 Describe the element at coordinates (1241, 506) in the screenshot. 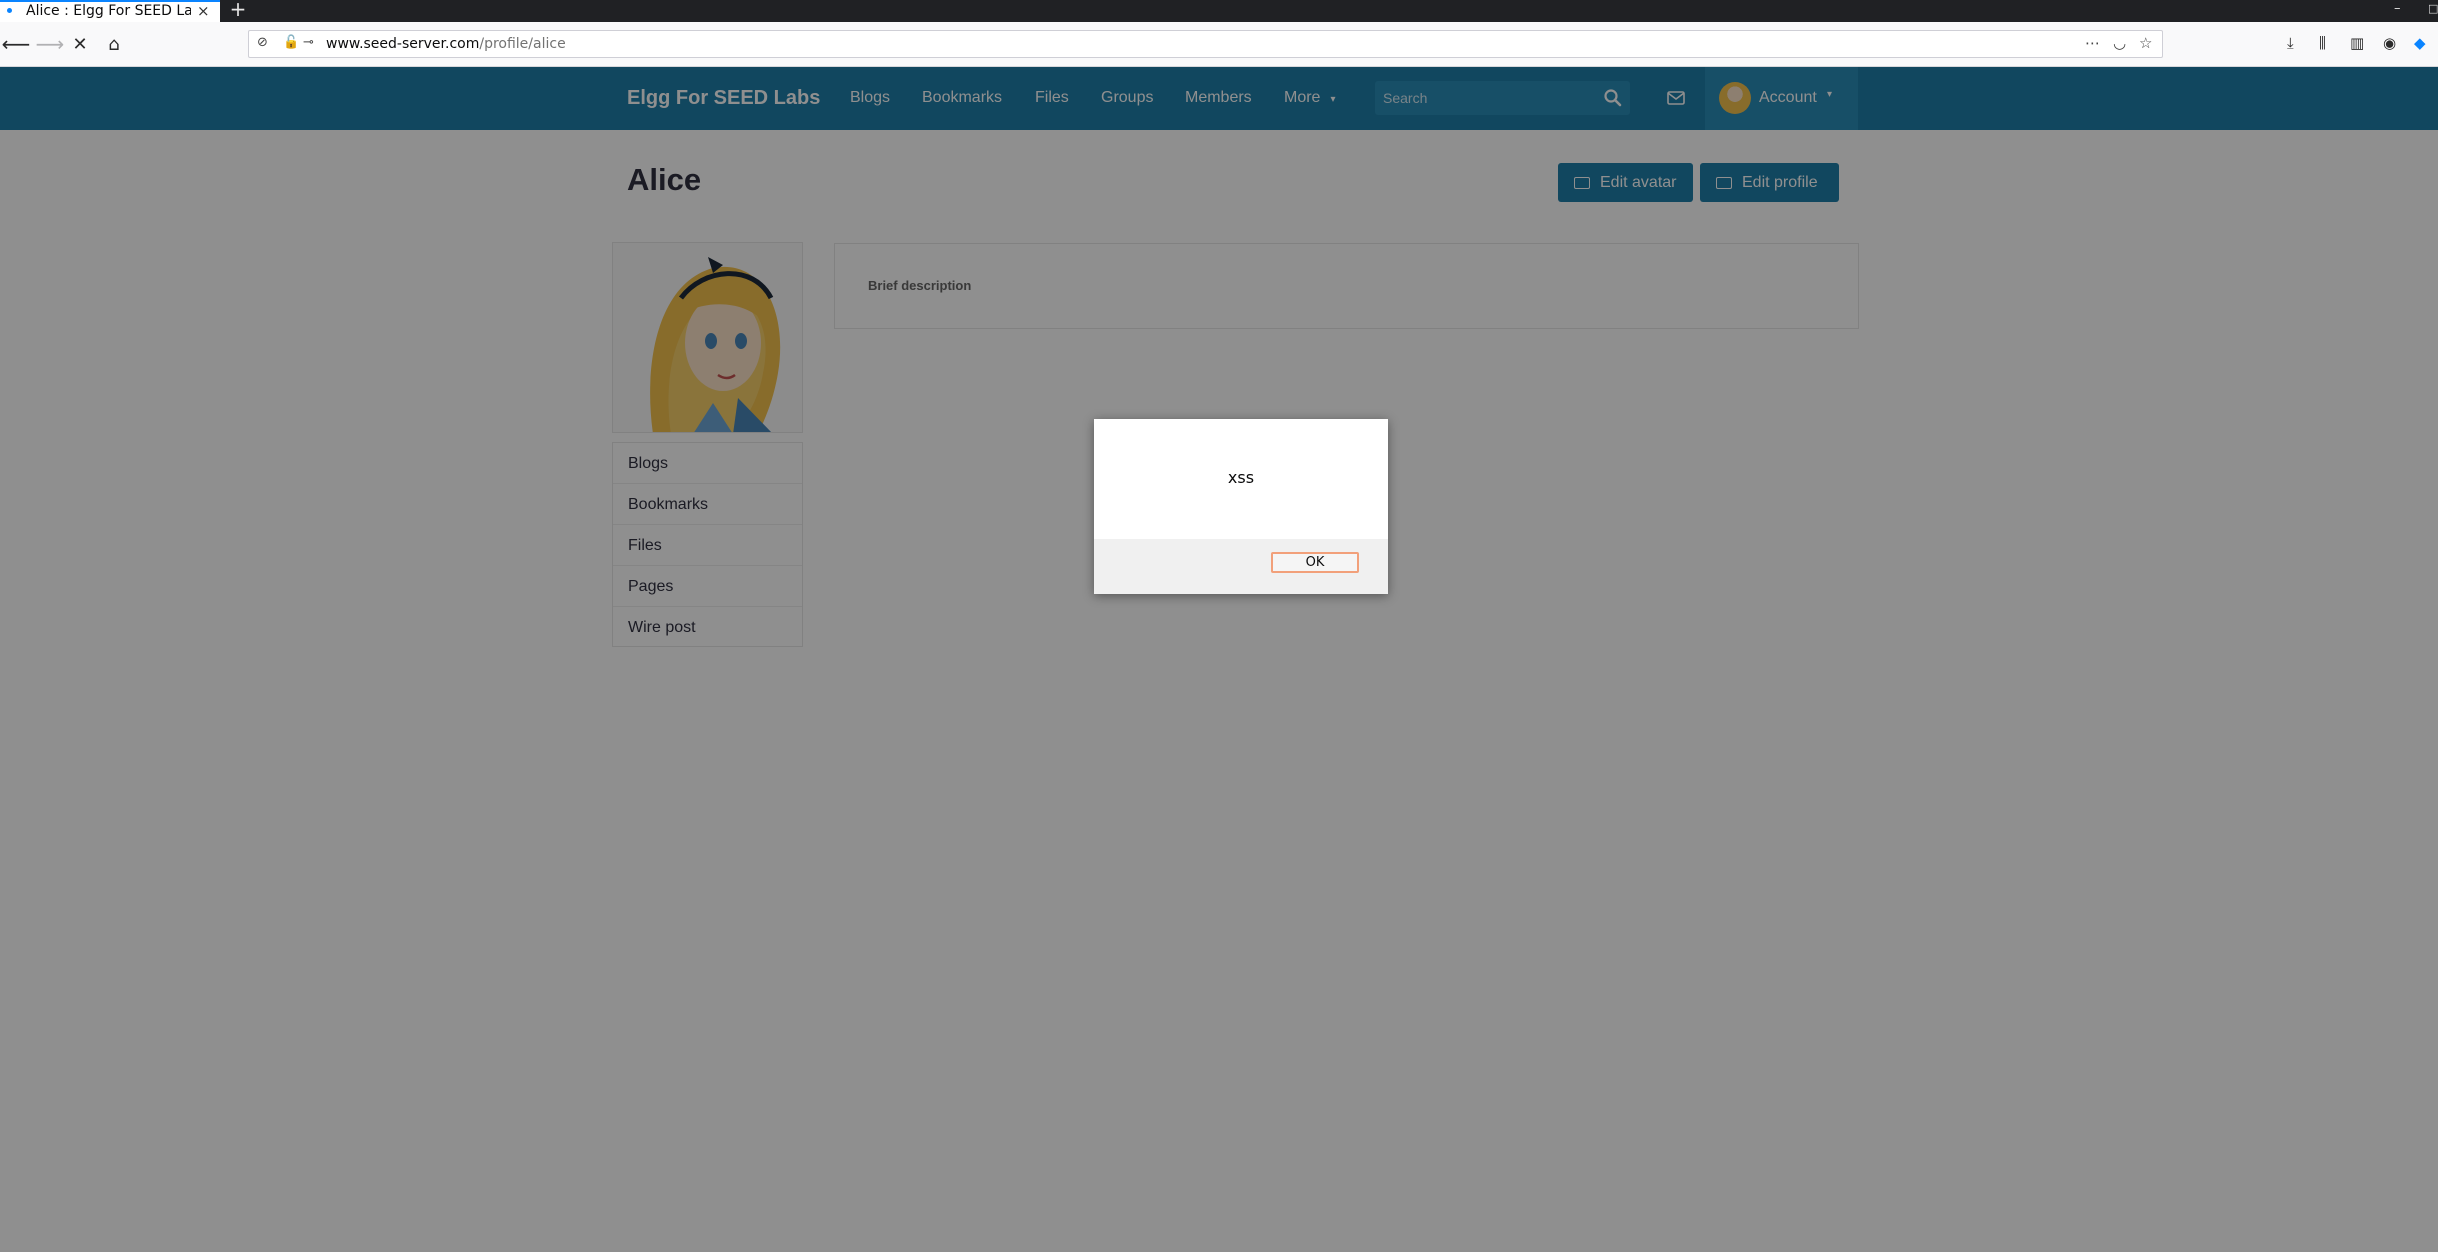

I see `alert-dialog: xss OK` at that location.